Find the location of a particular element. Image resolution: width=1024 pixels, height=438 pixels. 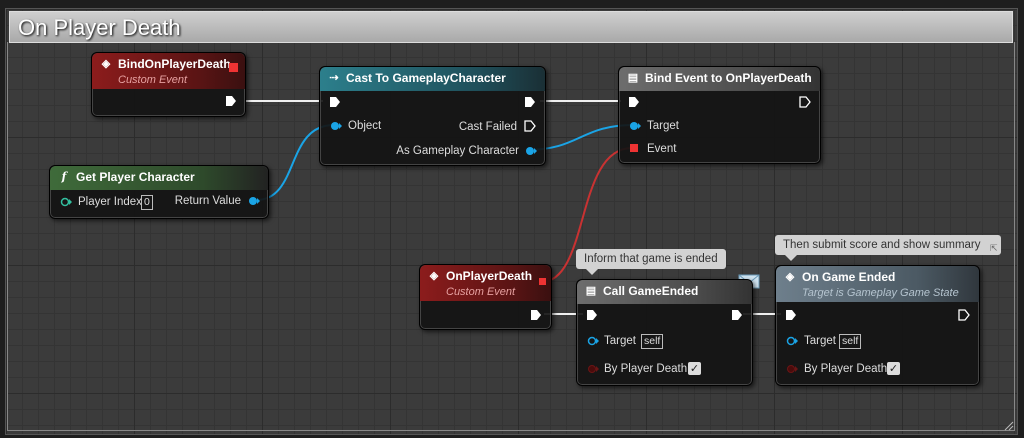

node-bind-on-player-death: ◈ BindOnPlayerDeath Custom Event is located at coordinates (168, 84).